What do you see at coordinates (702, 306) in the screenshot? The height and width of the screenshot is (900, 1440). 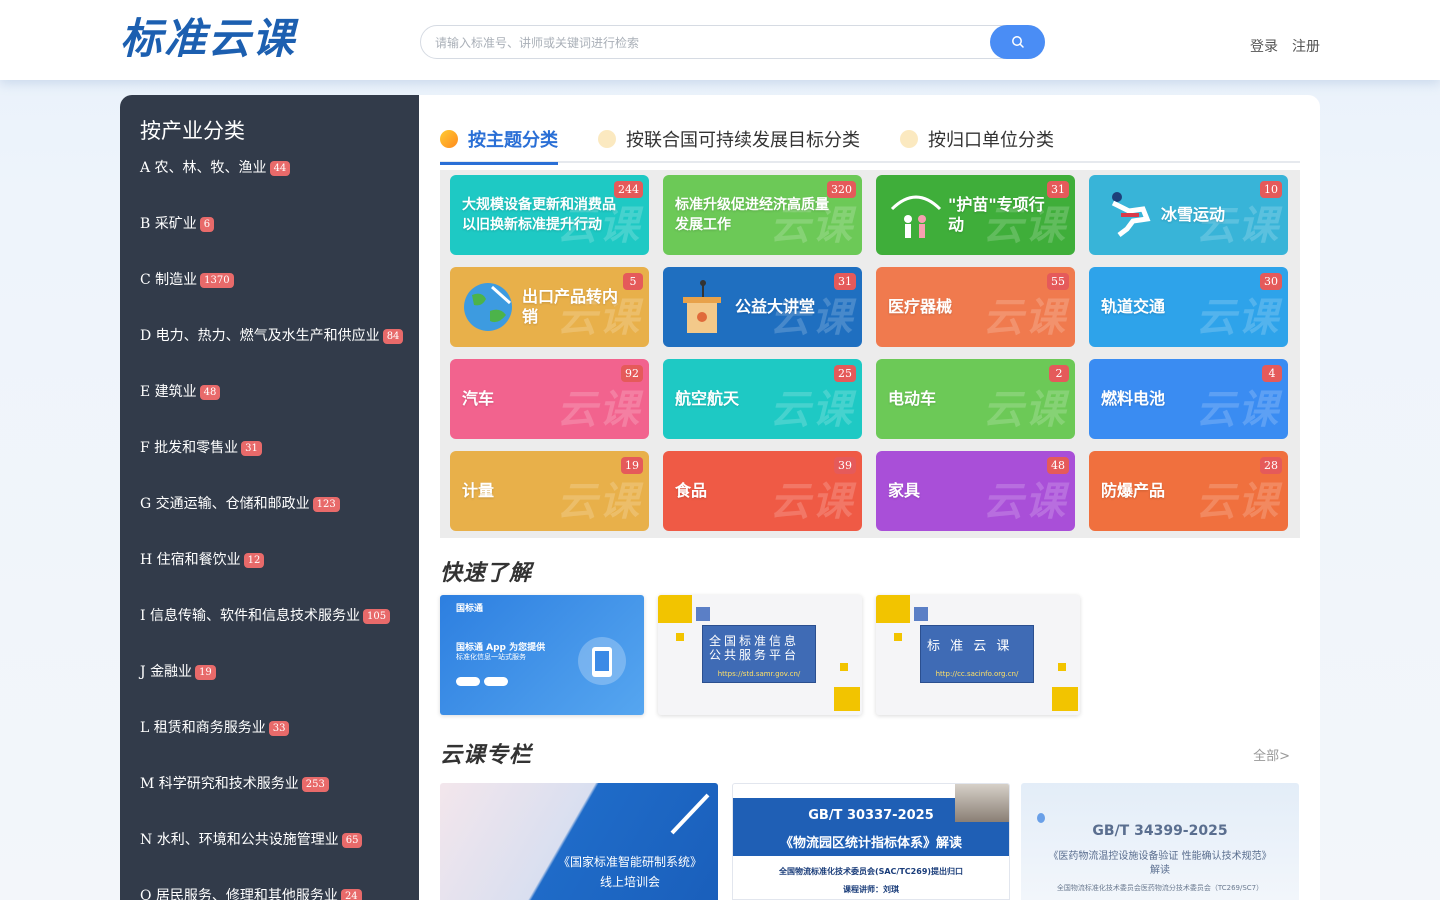 I see `podium-icon` at bounding box center [702, 306].